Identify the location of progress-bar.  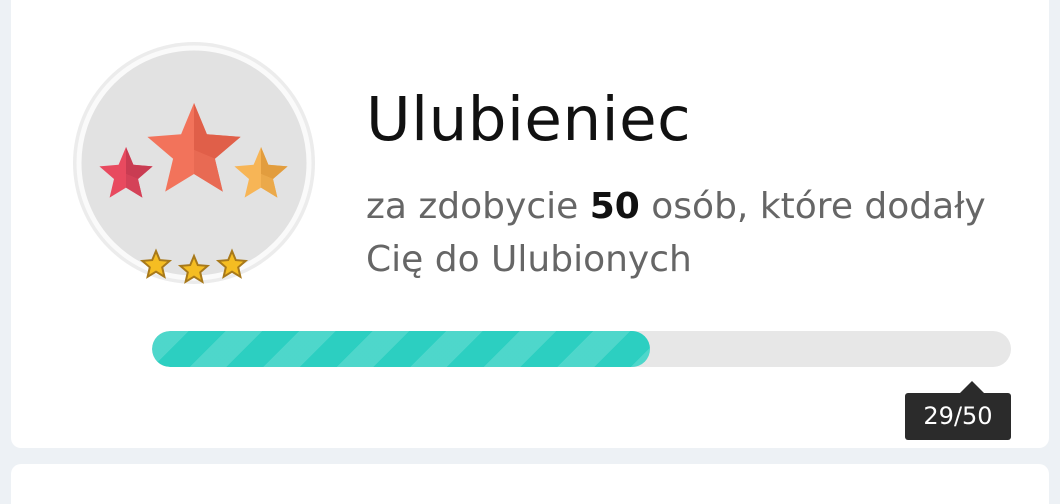
(581, 349).